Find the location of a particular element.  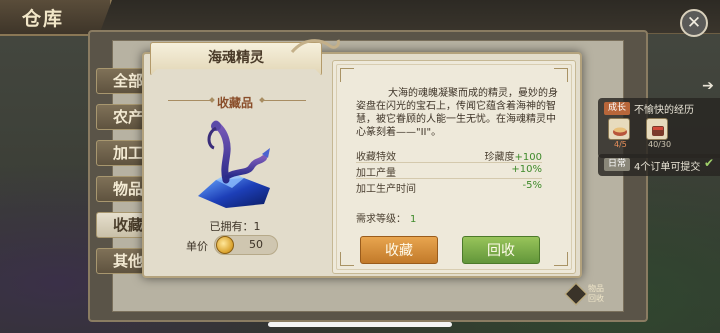

check-icon: ✔ is located at coordinates (709, 163).